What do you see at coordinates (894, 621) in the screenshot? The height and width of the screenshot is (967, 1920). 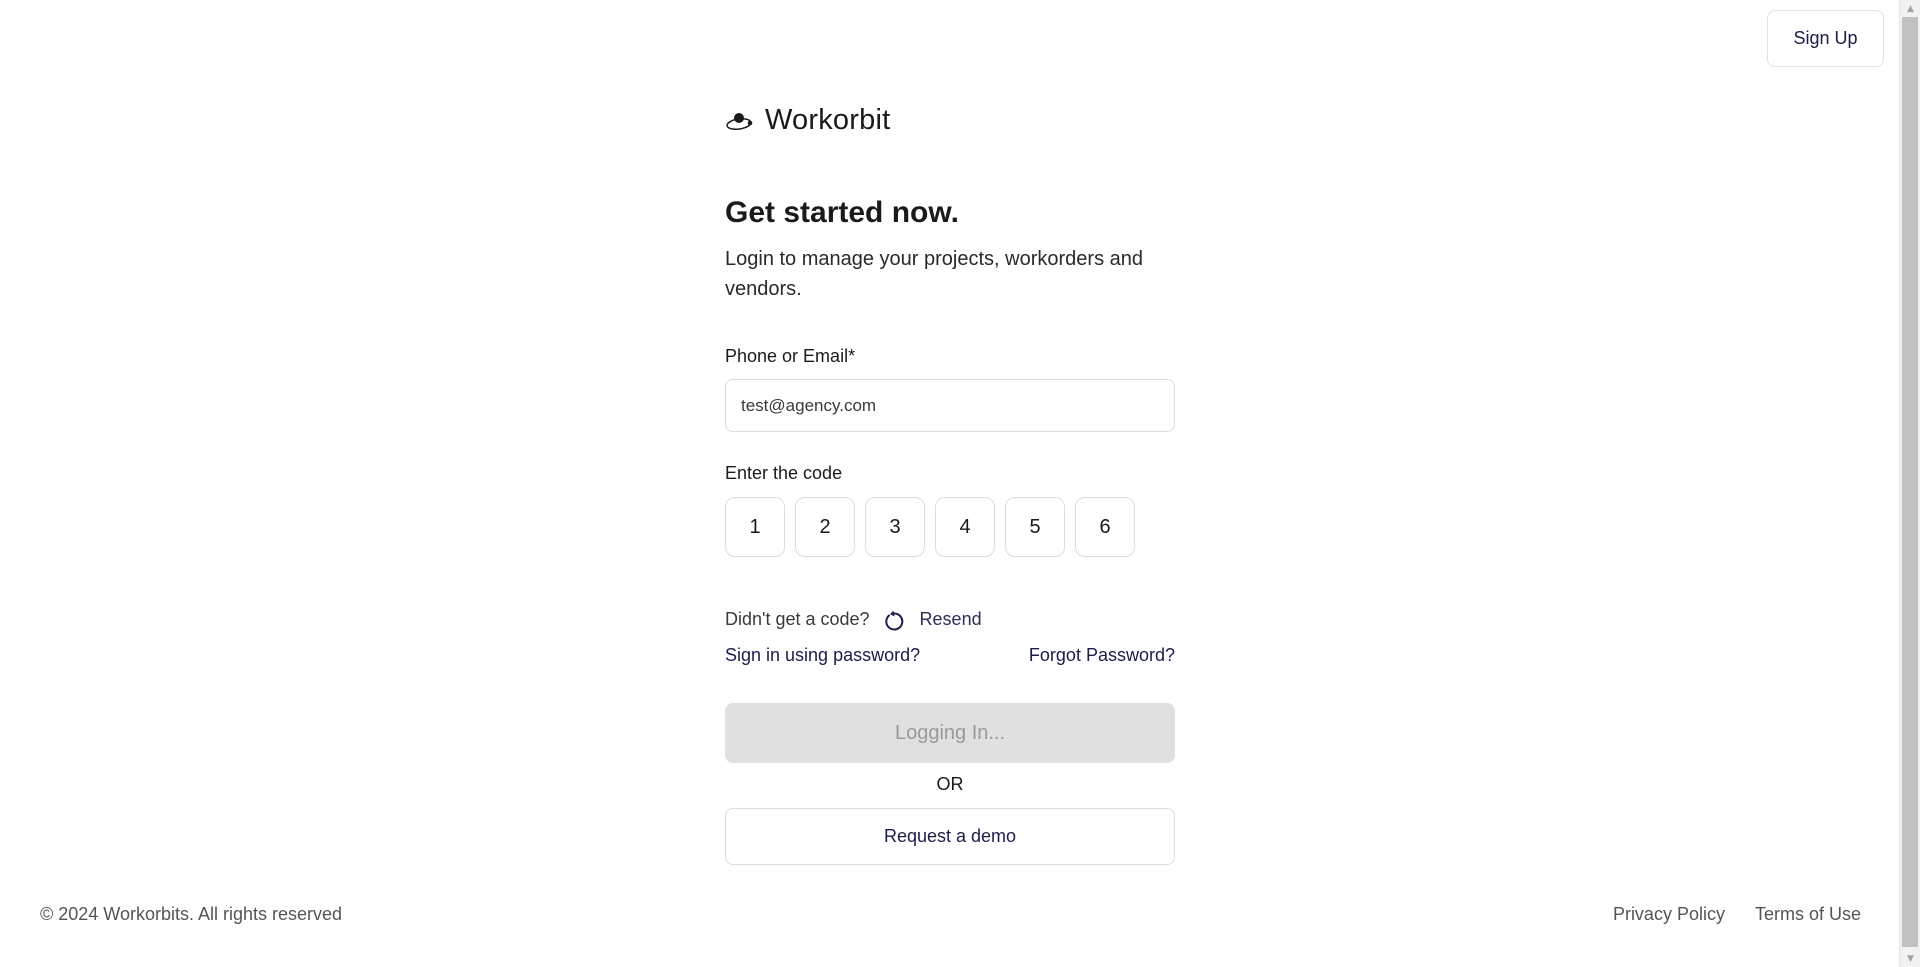 I see `refresh-icon` at bounding box center [894, 621].